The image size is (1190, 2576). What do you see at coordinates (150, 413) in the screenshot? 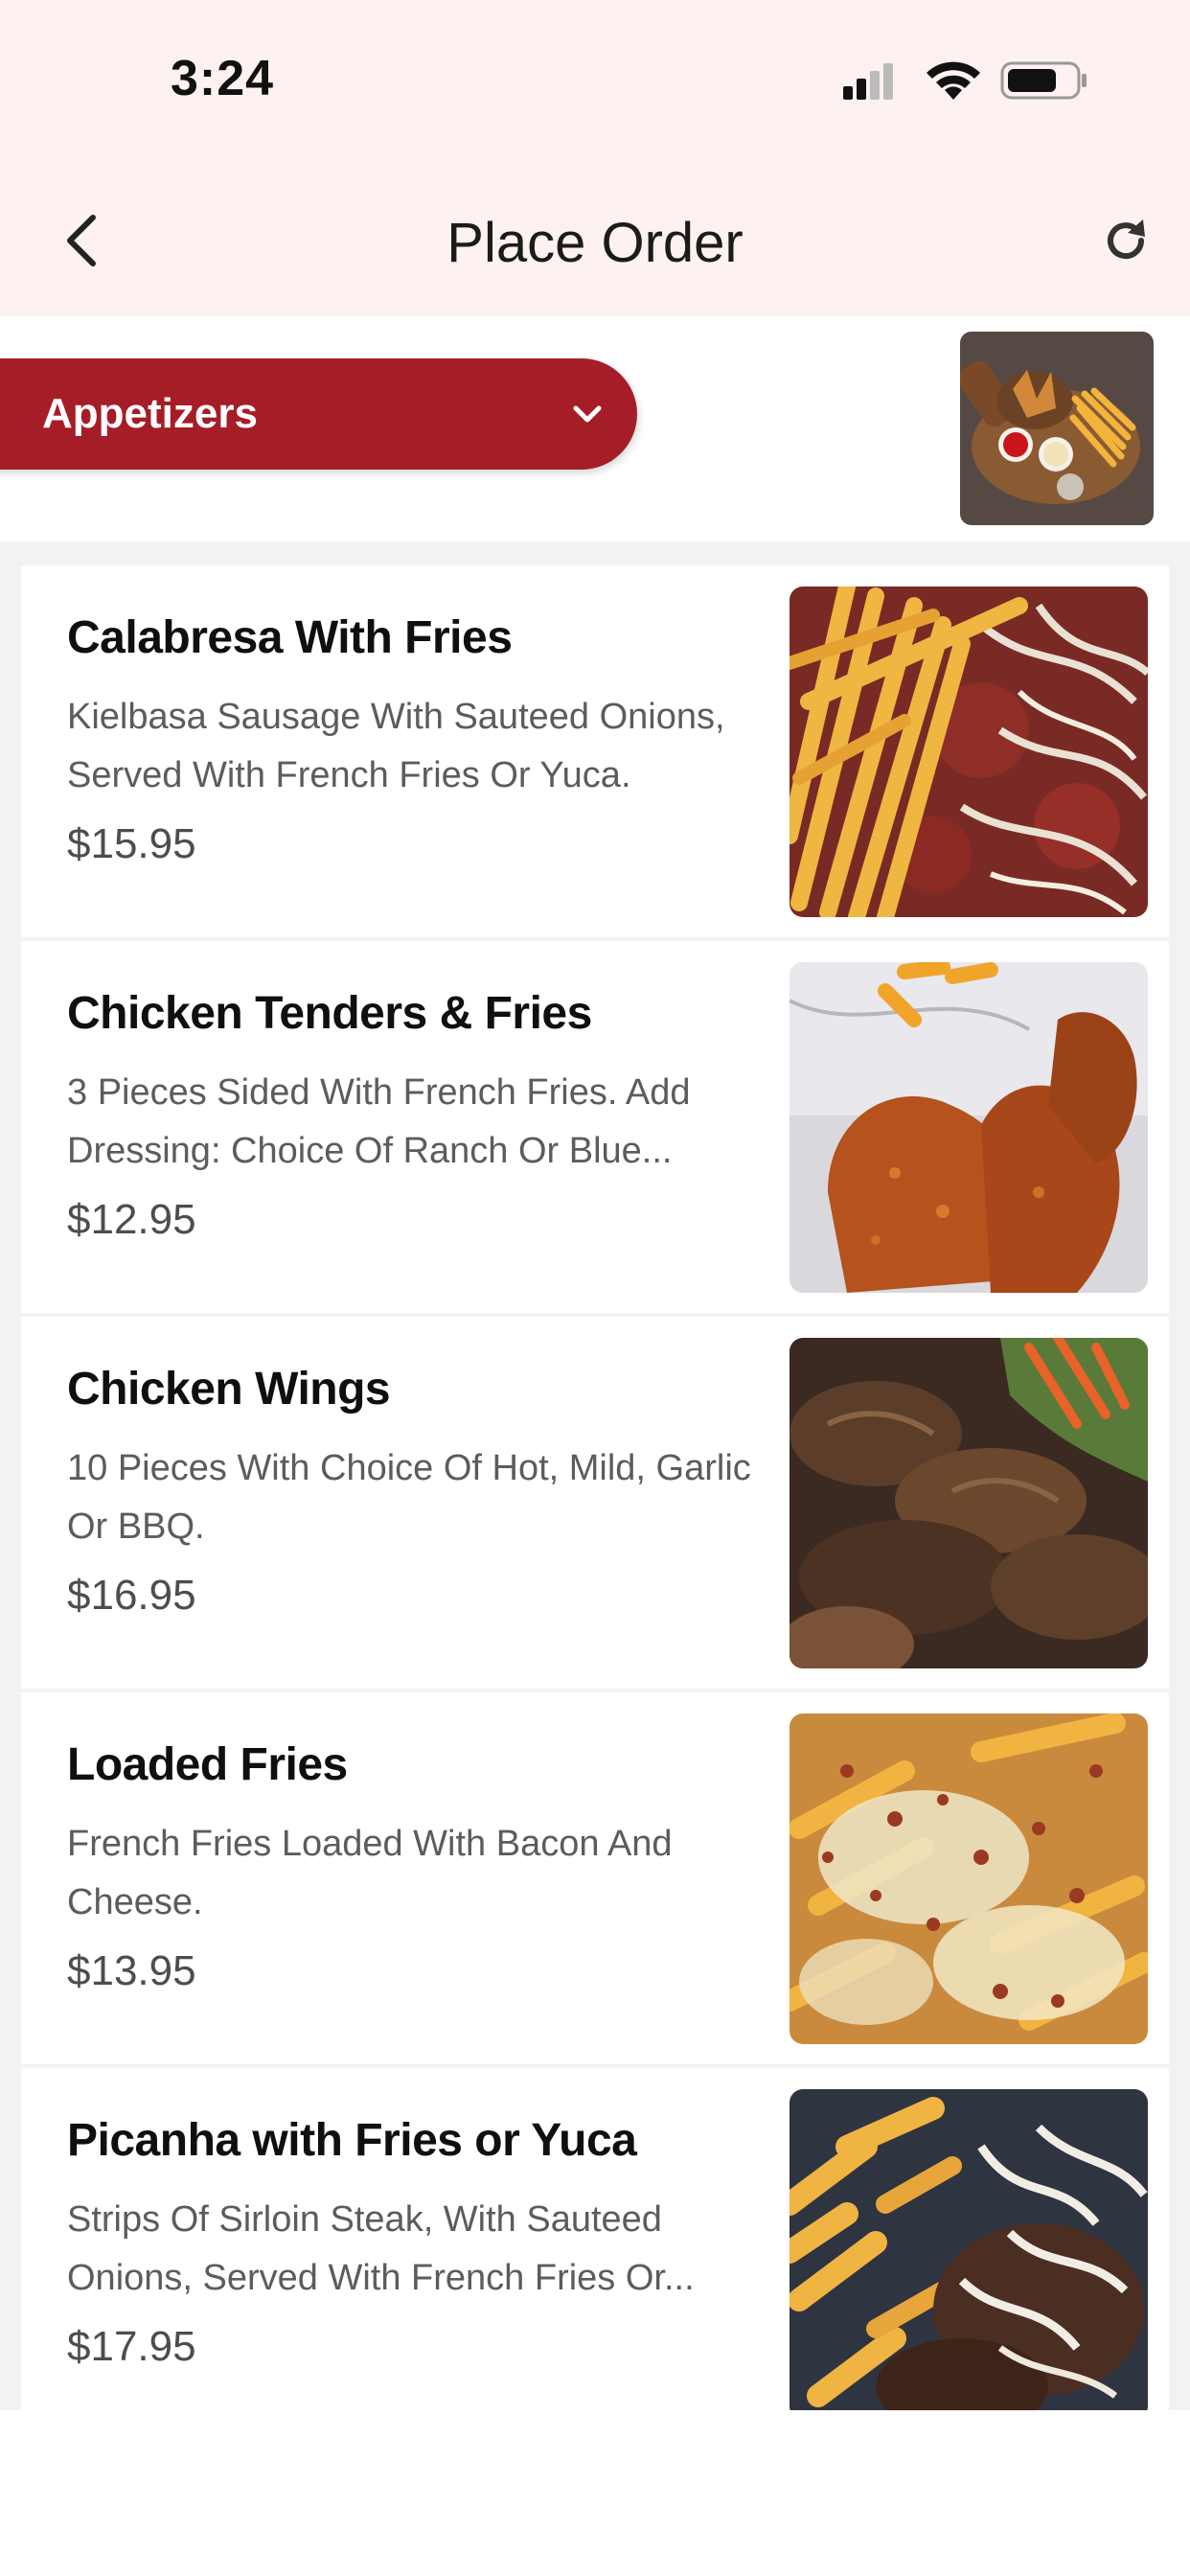
I see `category-label: Appetizers` at bounding box center [150, 413].